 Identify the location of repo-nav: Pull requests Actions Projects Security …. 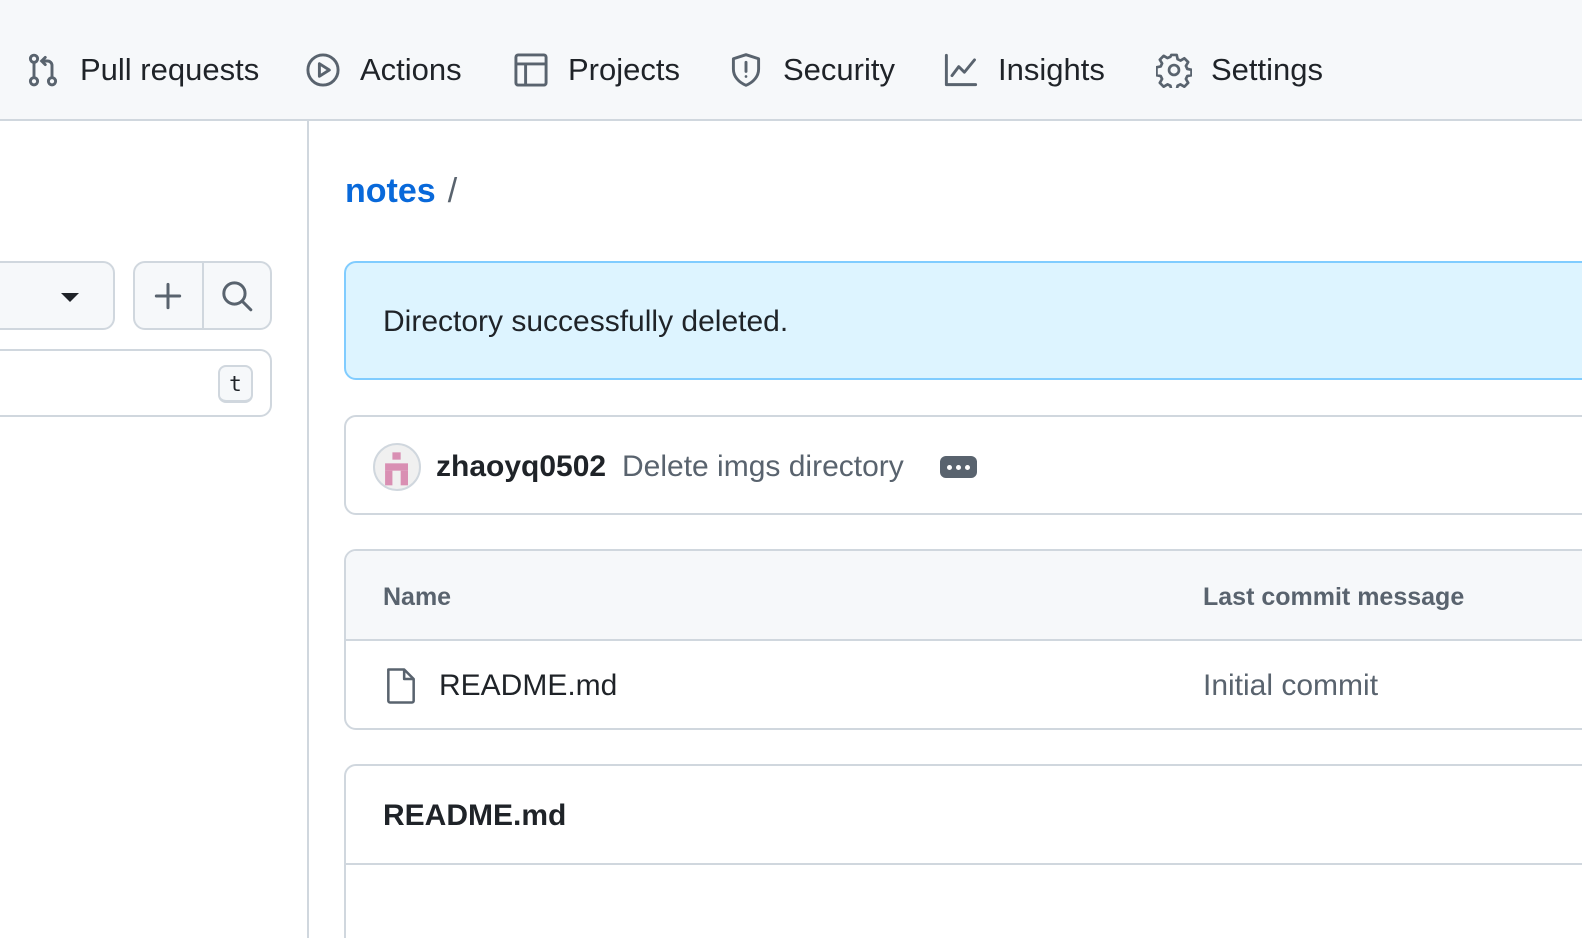
(791, 60).